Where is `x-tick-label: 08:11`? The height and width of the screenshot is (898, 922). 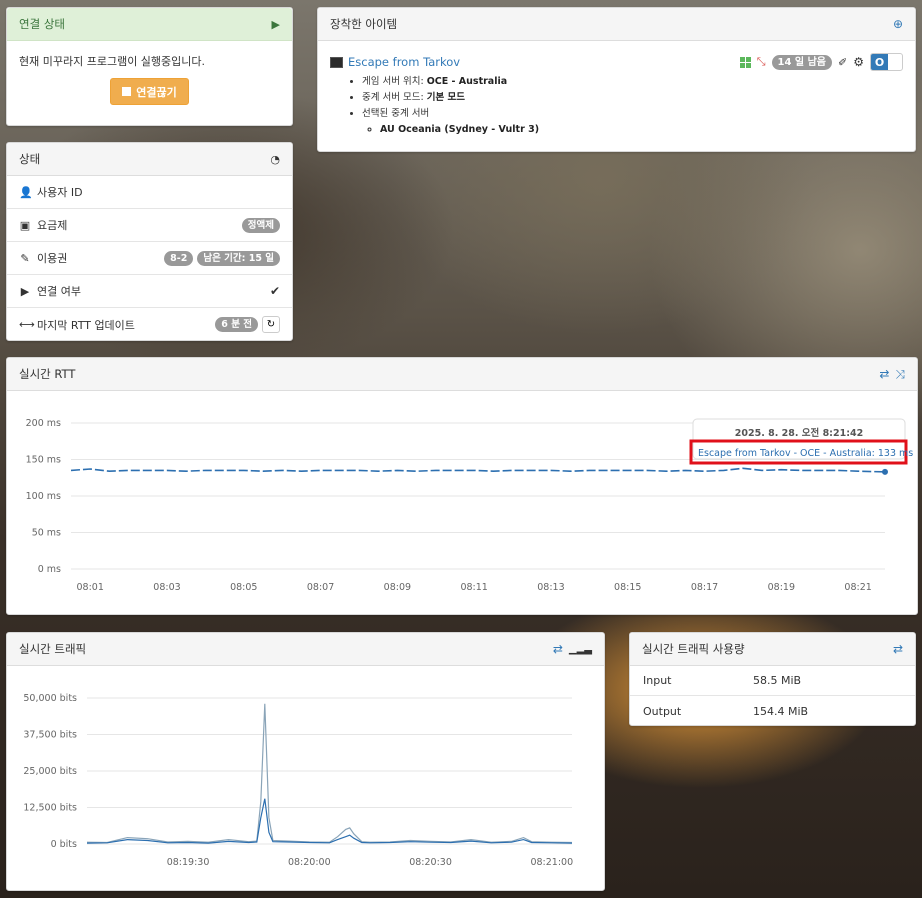 x-tick-label: 08:11 is located at coordinates (473, 587).